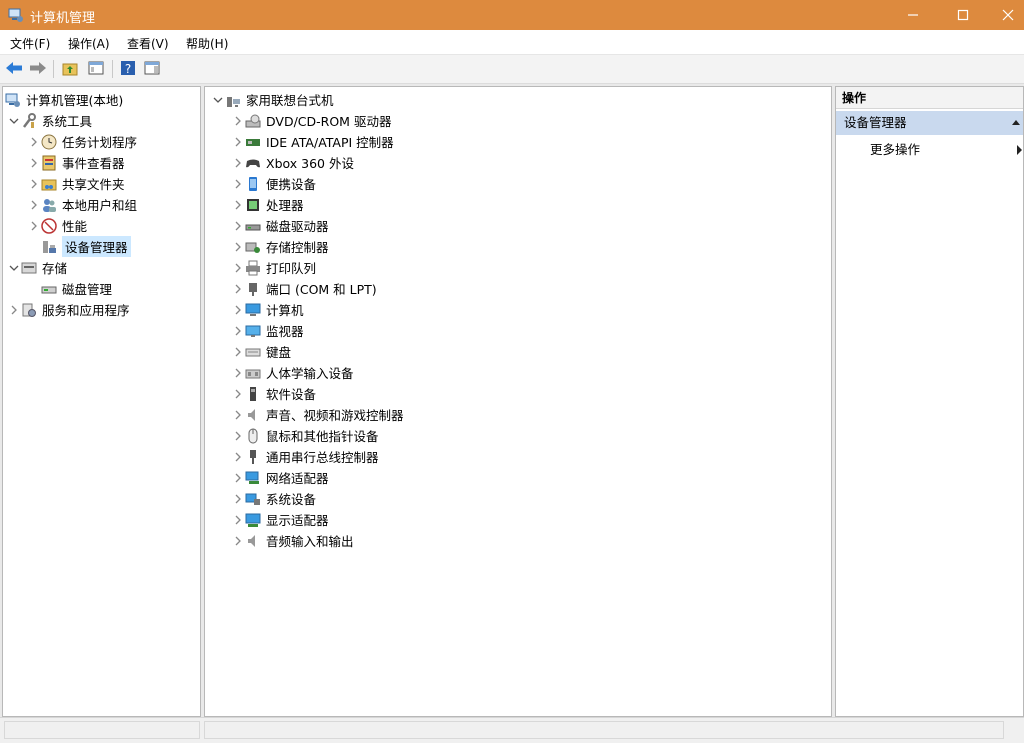 This screenshot has height=743, width=1024. Describe the element at coordinates (68, 309) in the screenshot. I see `tree-item-services: 服务和应用程序` at that location.